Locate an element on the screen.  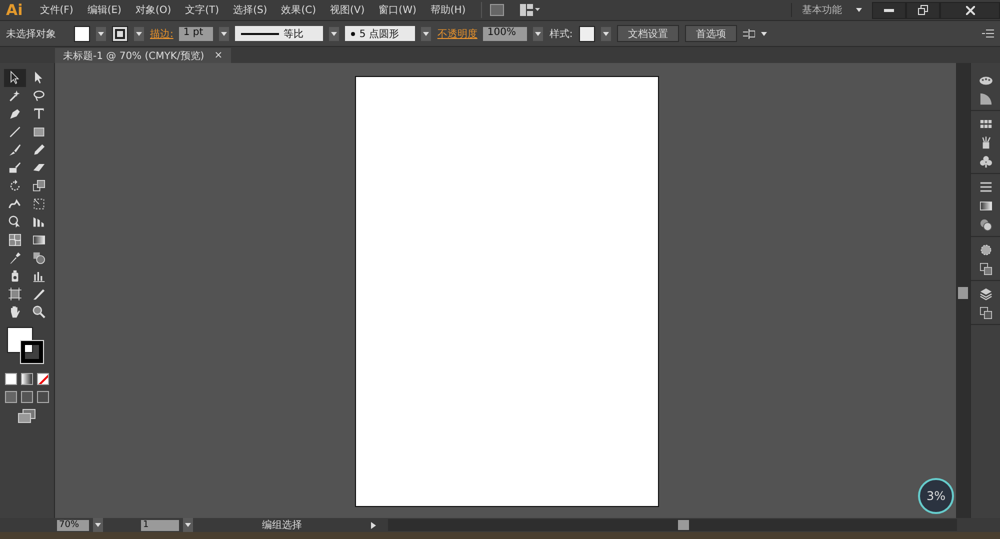
bridge-icon is located at coordinates (497, 10).